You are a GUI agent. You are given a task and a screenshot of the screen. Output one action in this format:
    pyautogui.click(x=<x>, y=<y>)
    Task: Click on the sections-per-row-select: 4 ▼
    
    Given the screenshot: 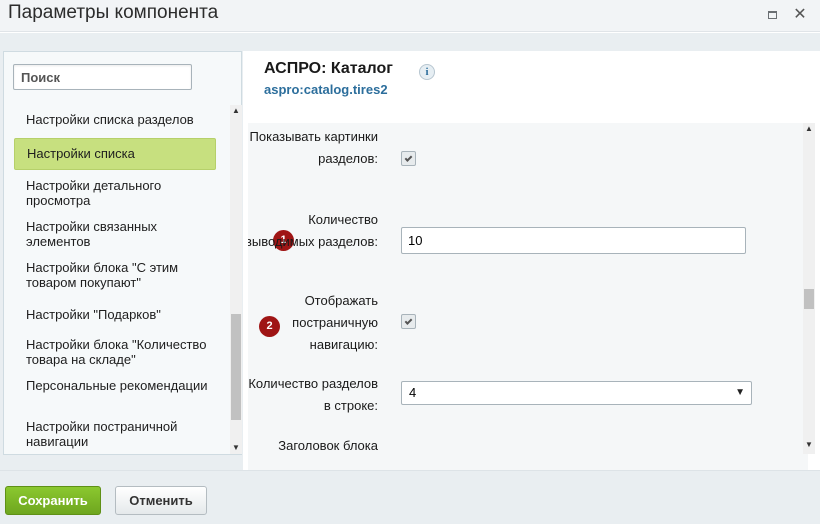 What is the action you would take?
    pyautogui.click(x=576, y=393)
    